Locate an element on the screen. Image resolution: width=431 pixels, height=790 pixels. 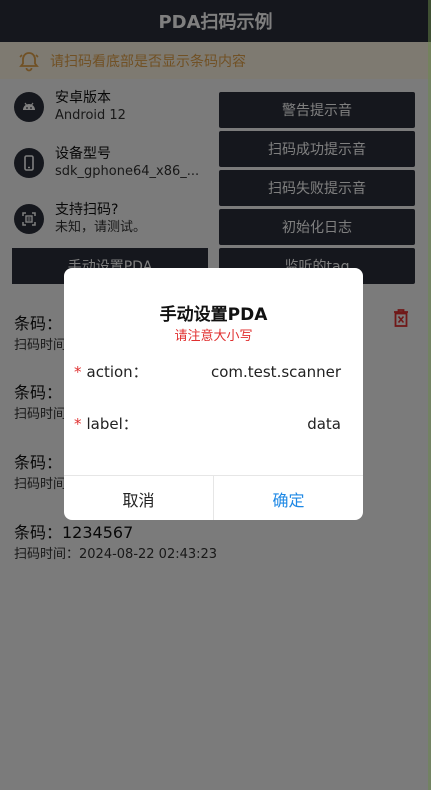
label-input: data is located at coordinates (324, 424).